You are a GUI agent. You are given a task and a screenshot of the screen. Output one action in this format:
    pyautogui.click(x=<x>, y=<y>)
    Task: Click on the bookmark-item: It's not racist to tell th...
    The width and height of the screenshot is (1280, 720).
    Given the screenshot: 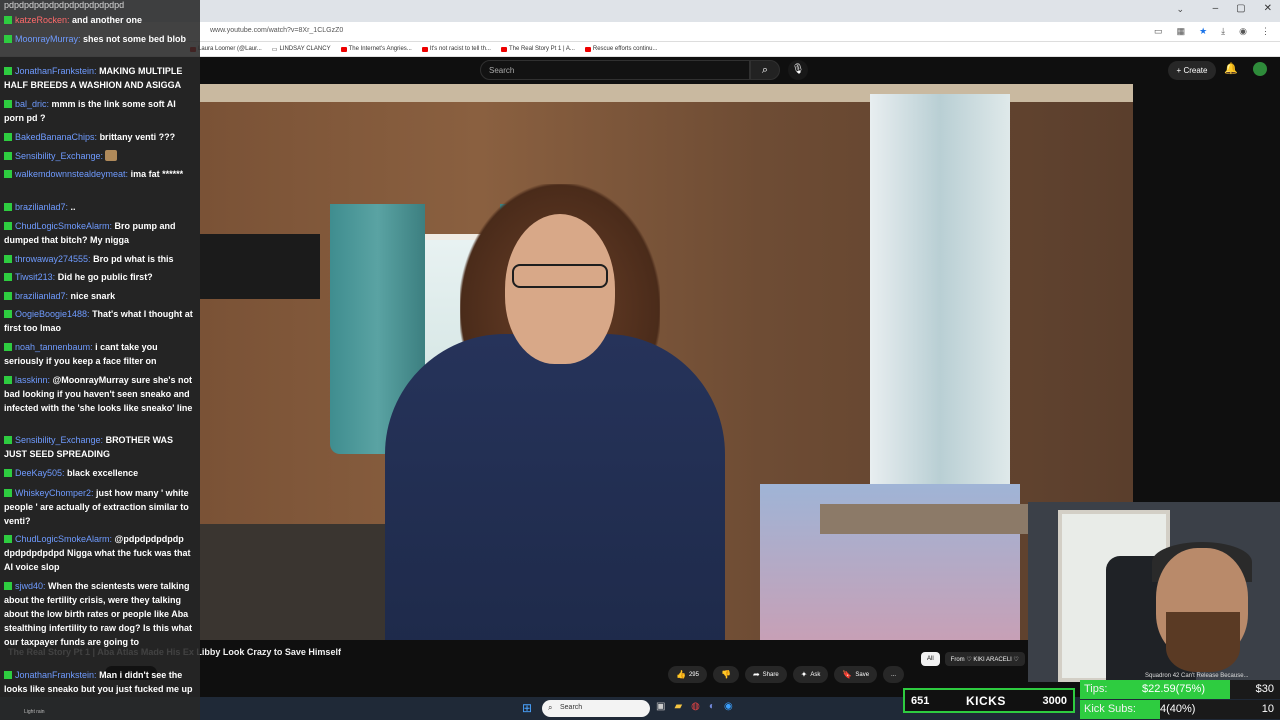 What is the action you would take?
    pyautogui.click(x=456, y=49)
    